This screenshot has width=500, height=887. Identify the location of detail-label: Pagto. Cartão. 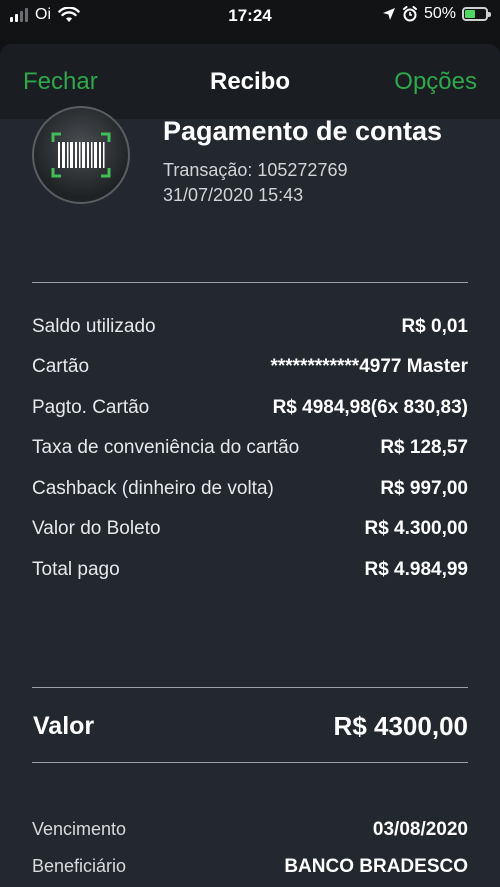
(91, 407).